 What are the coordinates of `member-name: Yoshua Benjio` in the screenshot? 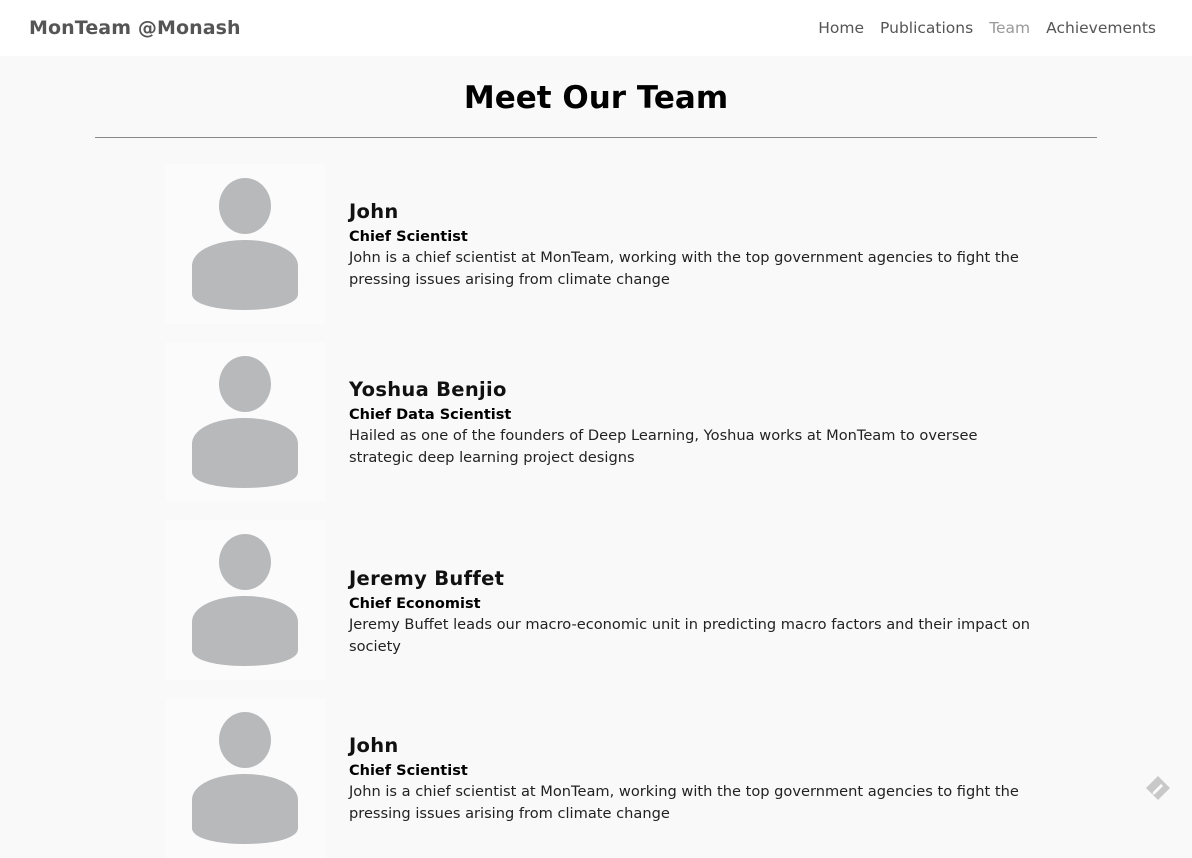 It's located at (694, 389).